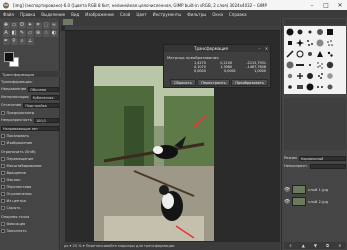 The width and height of the screenshot is (347, 250). I want to click on crop-tool-icon: ⌗, so click(38, 25).